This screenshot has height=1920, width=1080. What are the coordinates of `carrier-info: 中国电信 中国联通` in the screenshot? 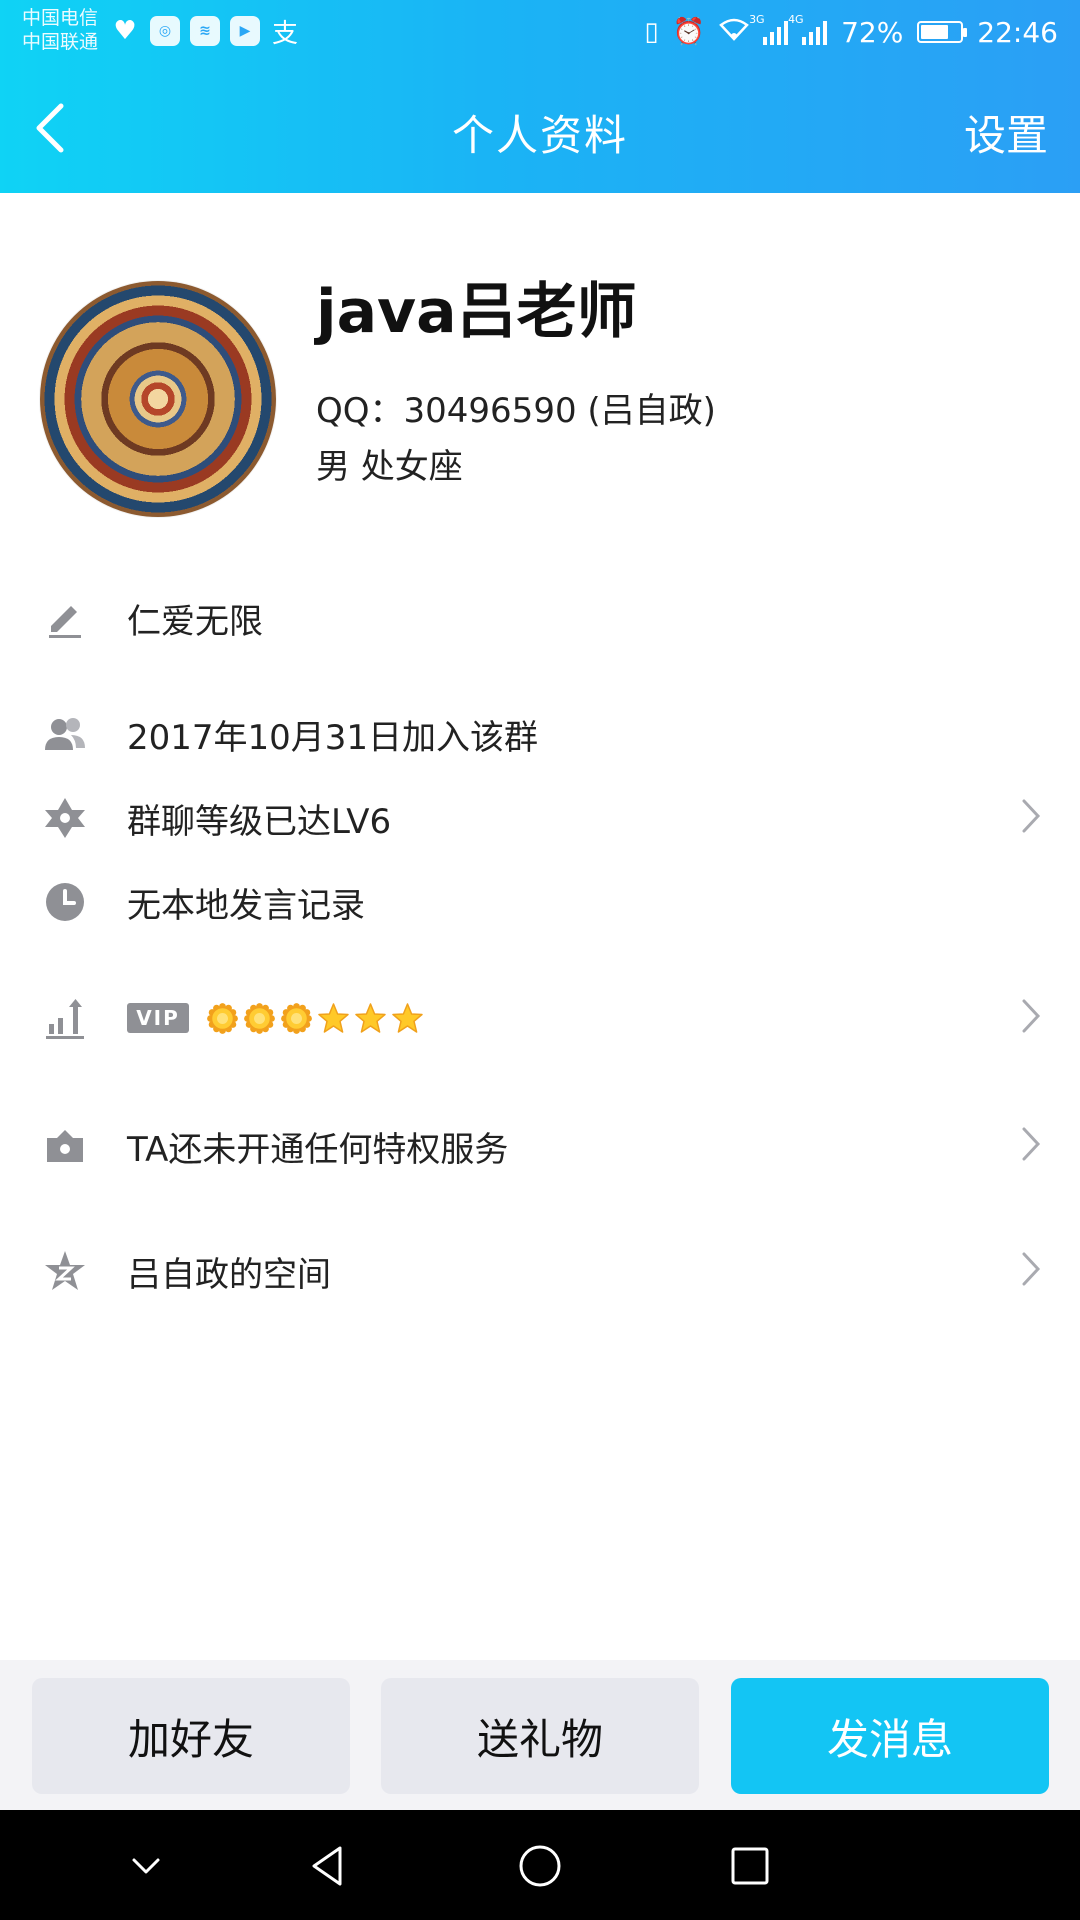 It's located at (60, 30).